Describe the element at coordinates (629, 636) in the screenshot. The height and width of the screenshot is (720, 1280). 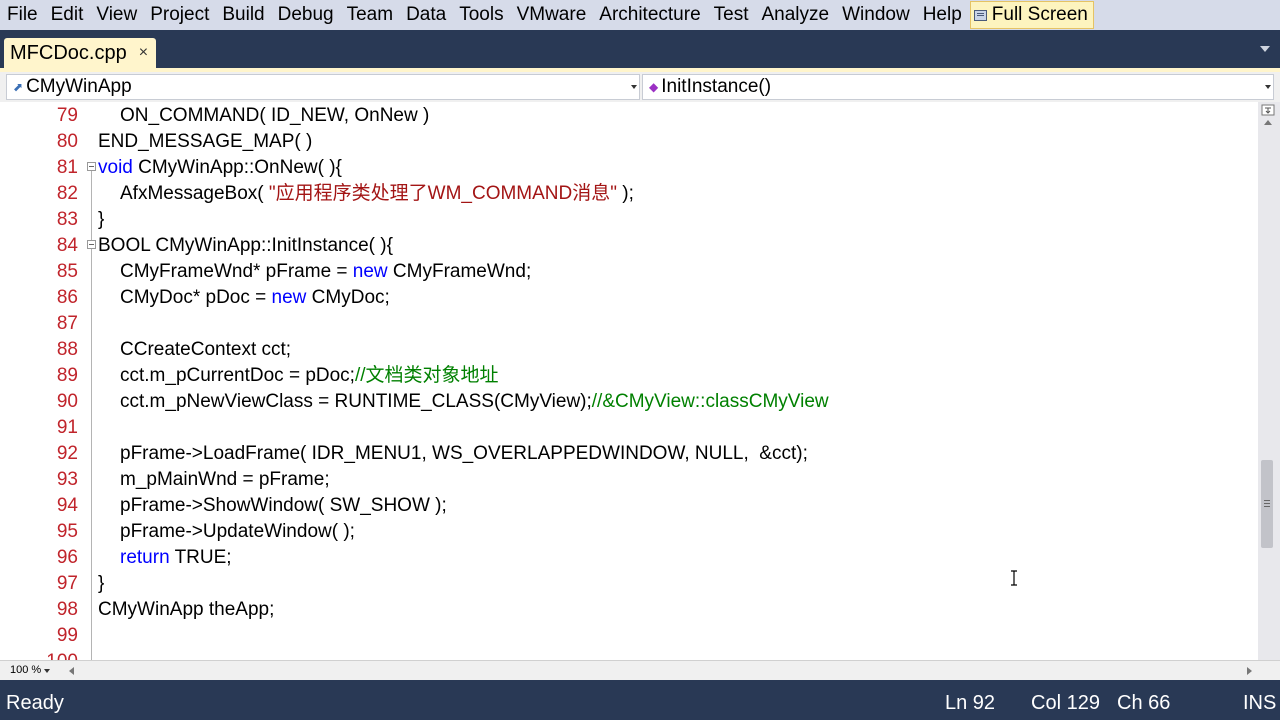
I see `code-line: 99` at that location.